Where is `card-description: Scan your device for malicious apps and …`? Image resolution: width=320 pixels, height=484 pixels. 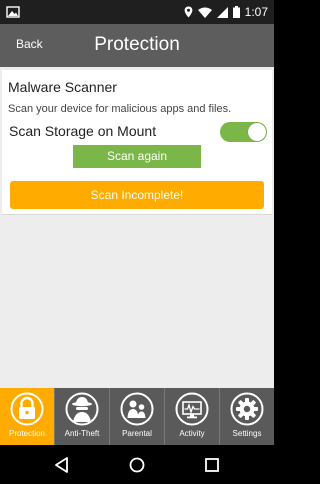
card-description: Scan your device for malicious apps and … is located at coordinates (120, 109).